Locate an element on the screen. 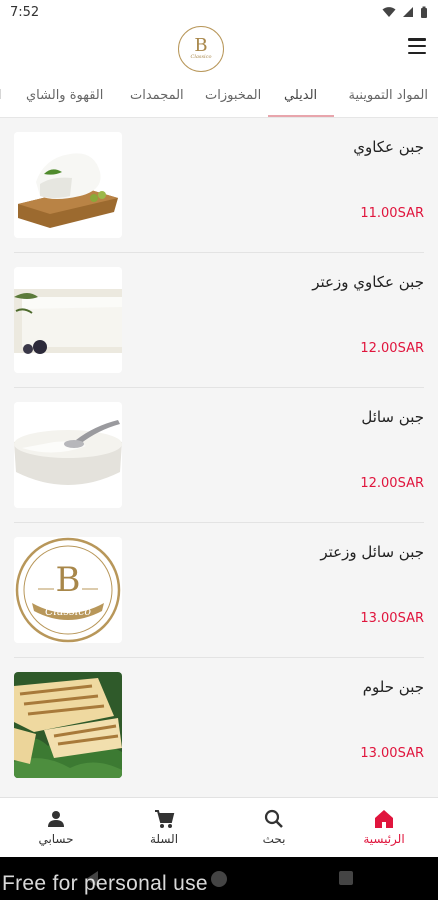  person-icon is located at coordinates (56, 819).